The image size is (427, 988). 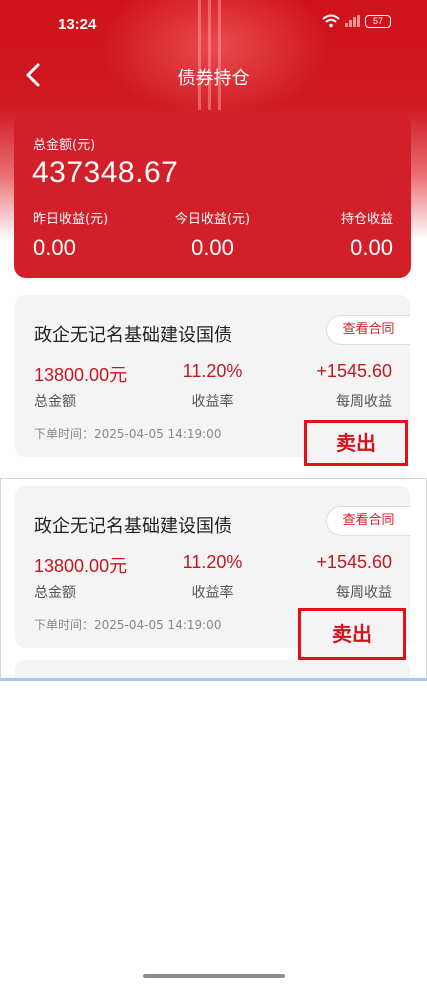 I want to click on battery-icon: 57, so click(x=378, y=21).